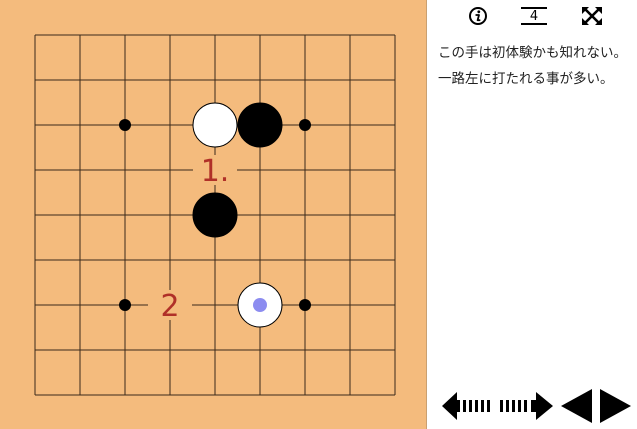  I want to click on fullscreen-button, so click(592, 16).